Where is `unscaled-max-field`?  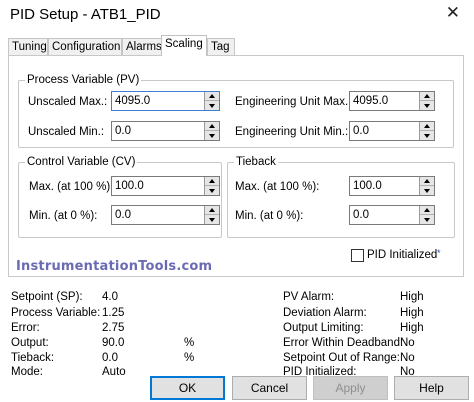 unscaled-max-field is located at coordinates (158, 101).